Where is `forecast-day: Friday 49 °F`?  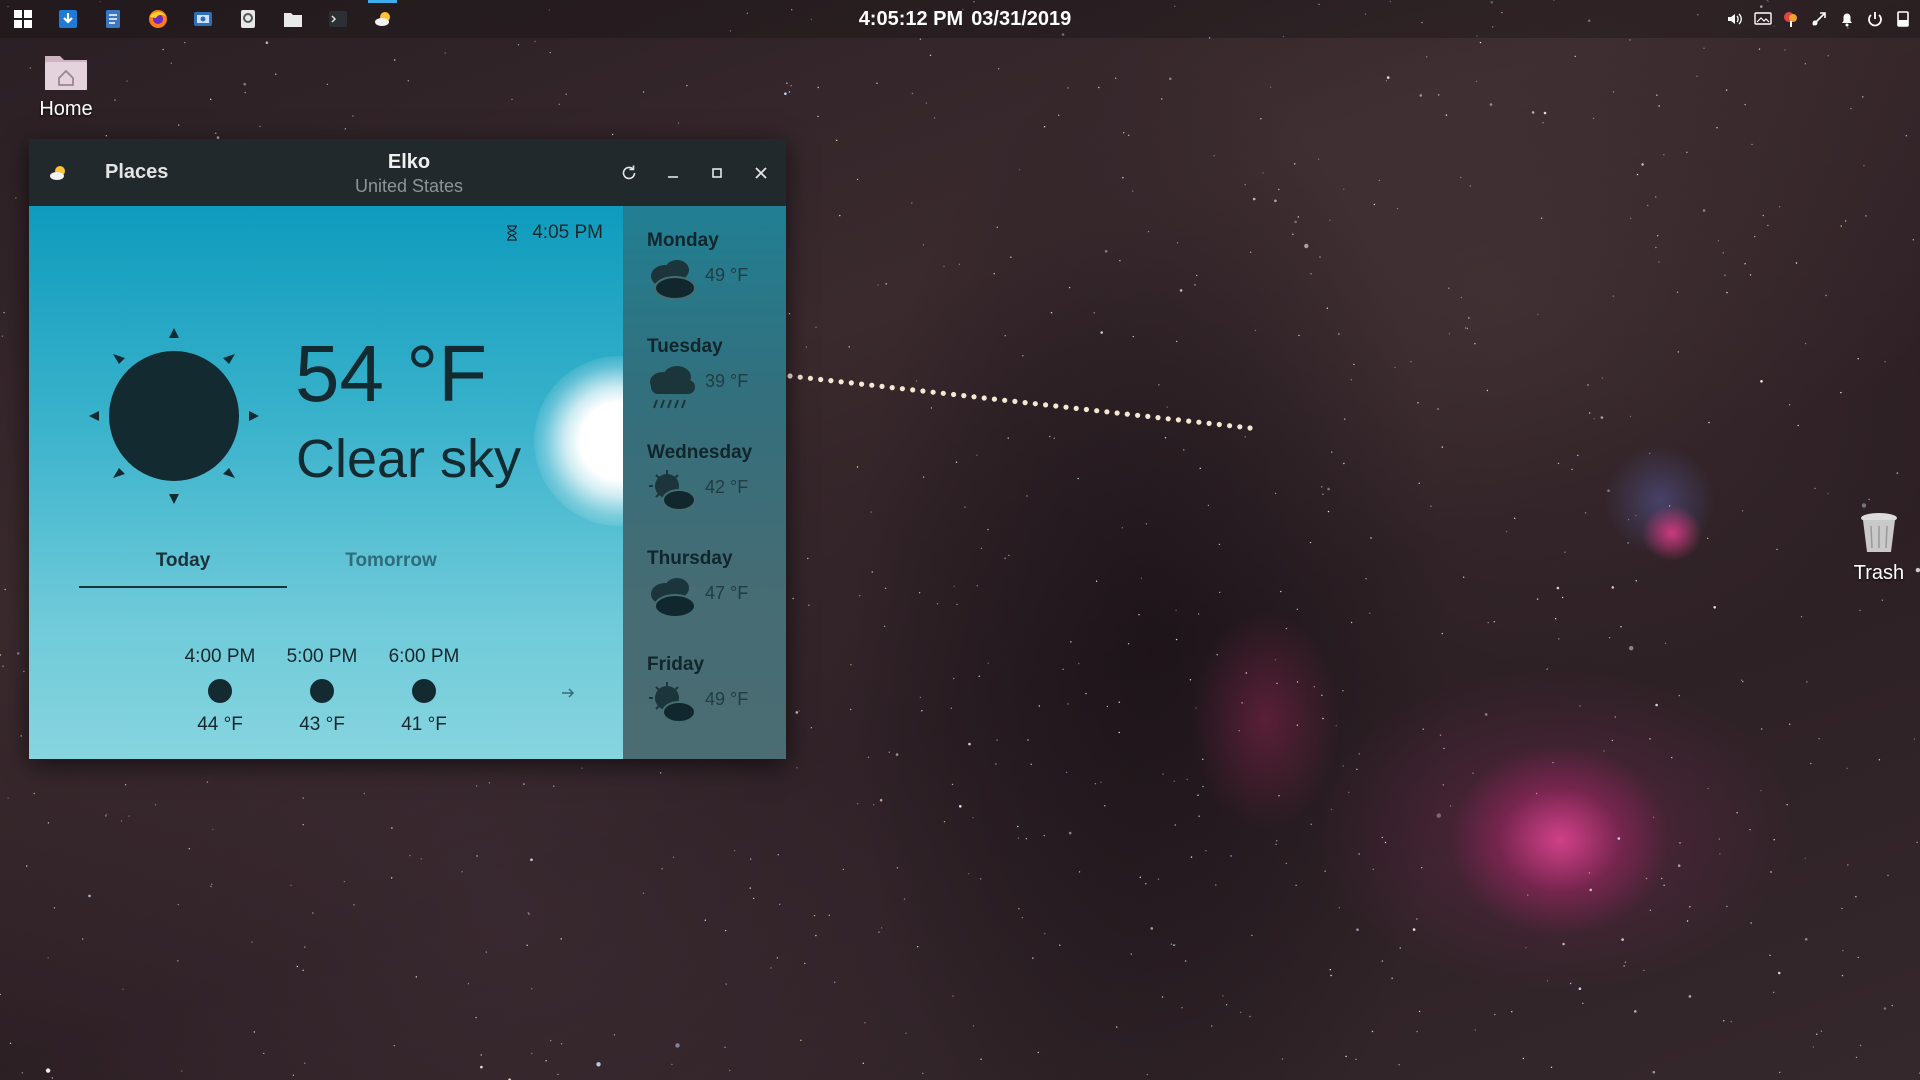
forecast-day: Friday 49 °F is located at coordinates (716, 704).